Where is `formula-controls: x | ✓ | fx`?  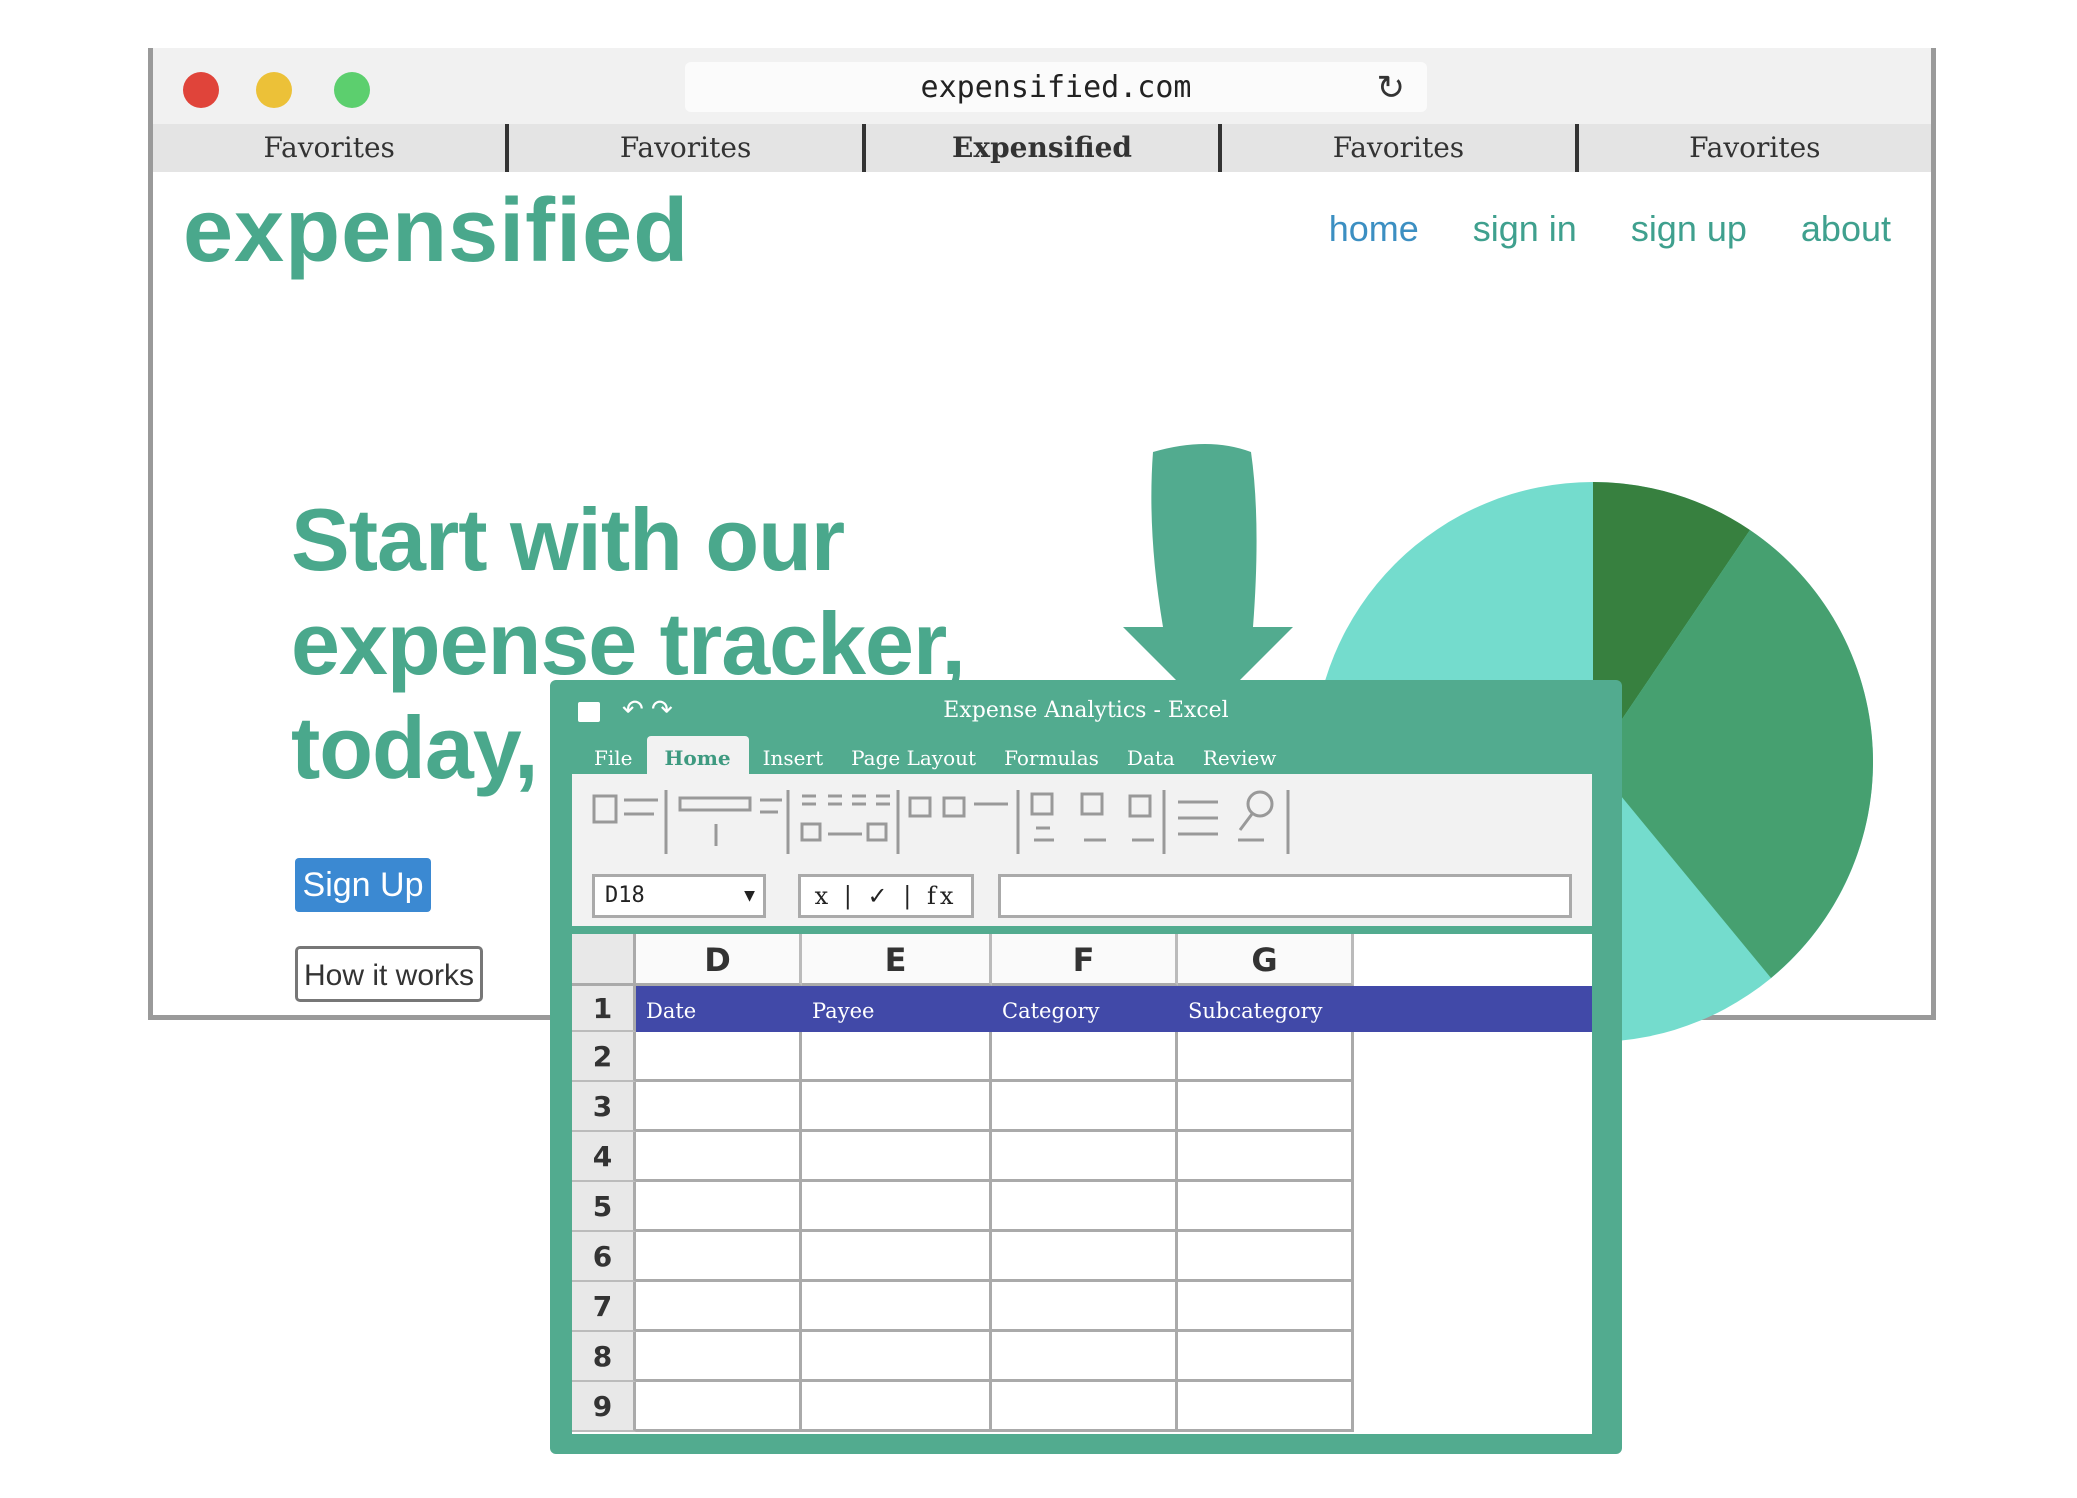 formula-controls: x | ✓ | fx is located at coordinates (886, 896).